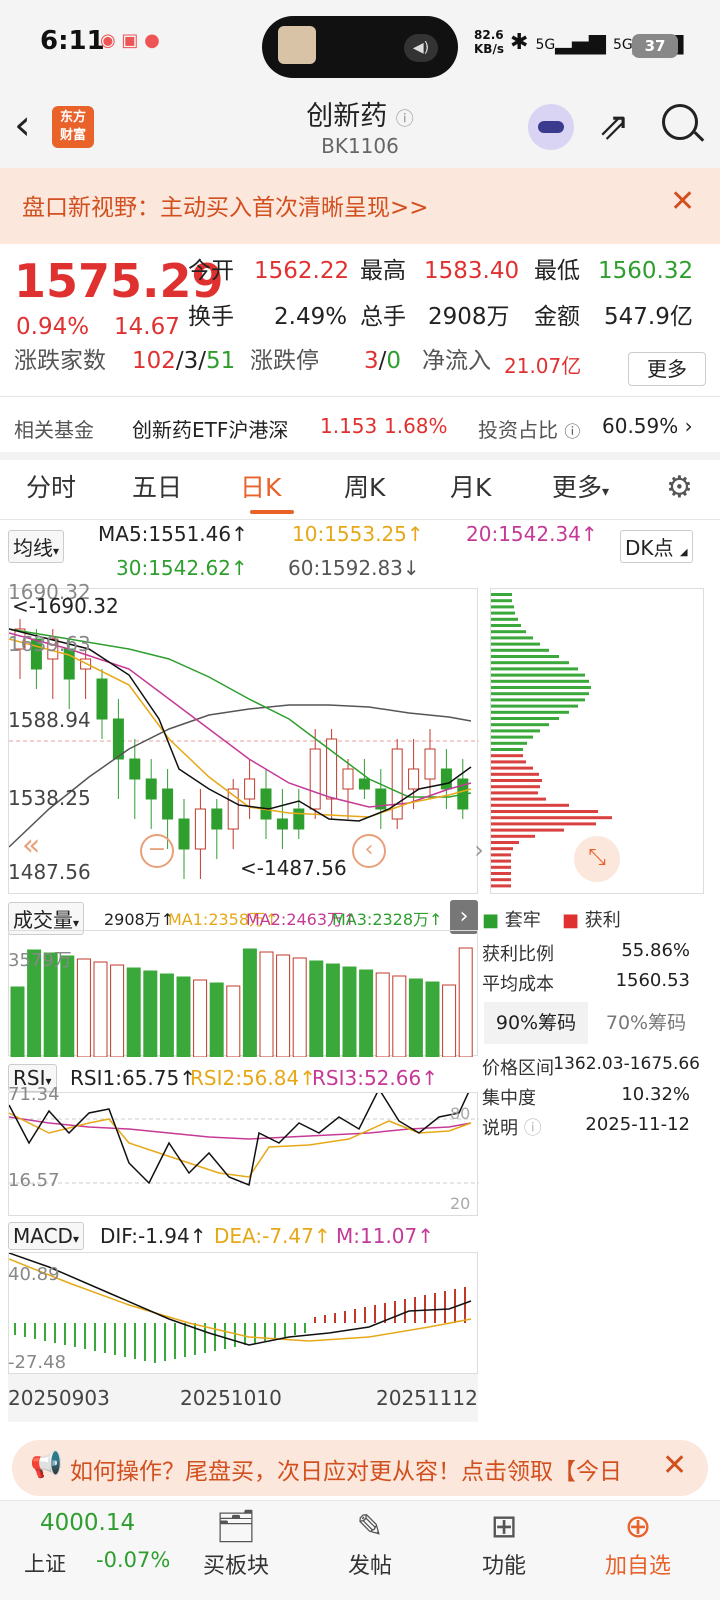 The image size is (720, 1600). What do you see at coordinates (656, 546) in the screenshot?
I see `dk-point-toggle: DK点 ◢` at bounding box center [656, 546].